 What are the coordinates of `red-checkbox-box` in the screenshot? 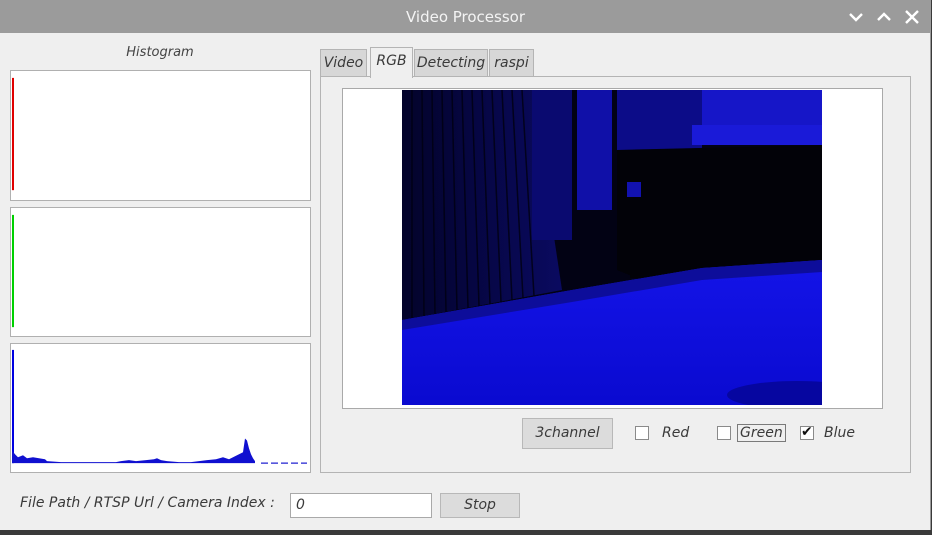 It's located at (642, 433).